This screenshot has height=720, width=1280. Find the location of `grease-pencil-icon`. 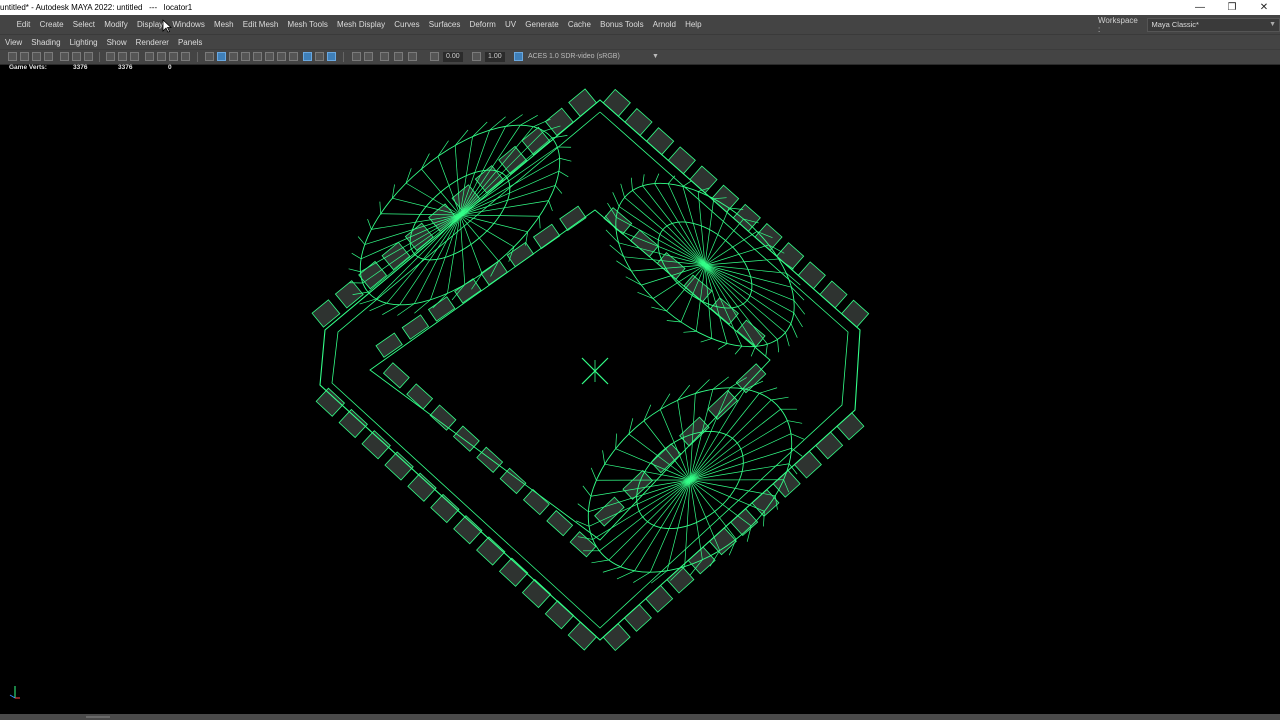

grease-pencil-icon is located at coordinates (64, 56).